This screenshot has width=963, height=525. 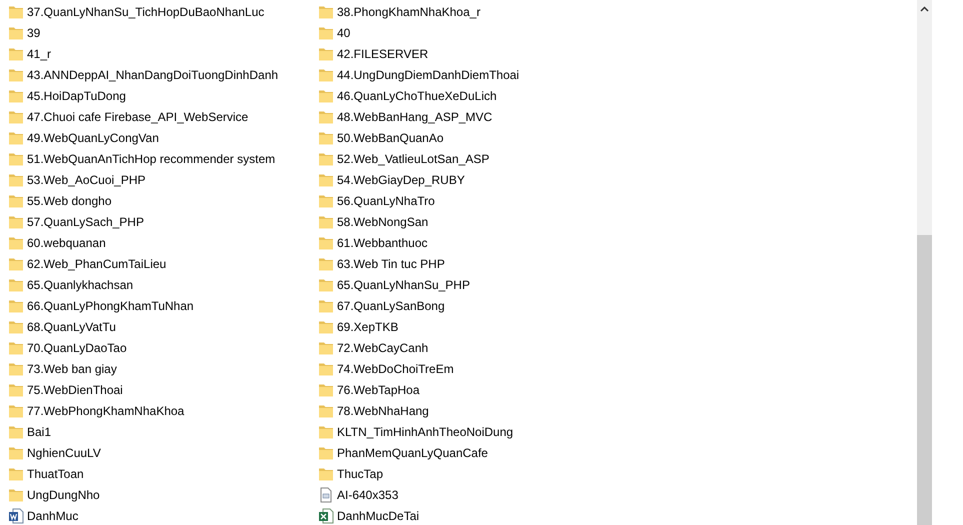 What do you see at coordinates (473, 95) in the screenshot?
I see `file-list-item: 46.QuanLyChoThueXeDuLich` at bounding box center [473, 95].